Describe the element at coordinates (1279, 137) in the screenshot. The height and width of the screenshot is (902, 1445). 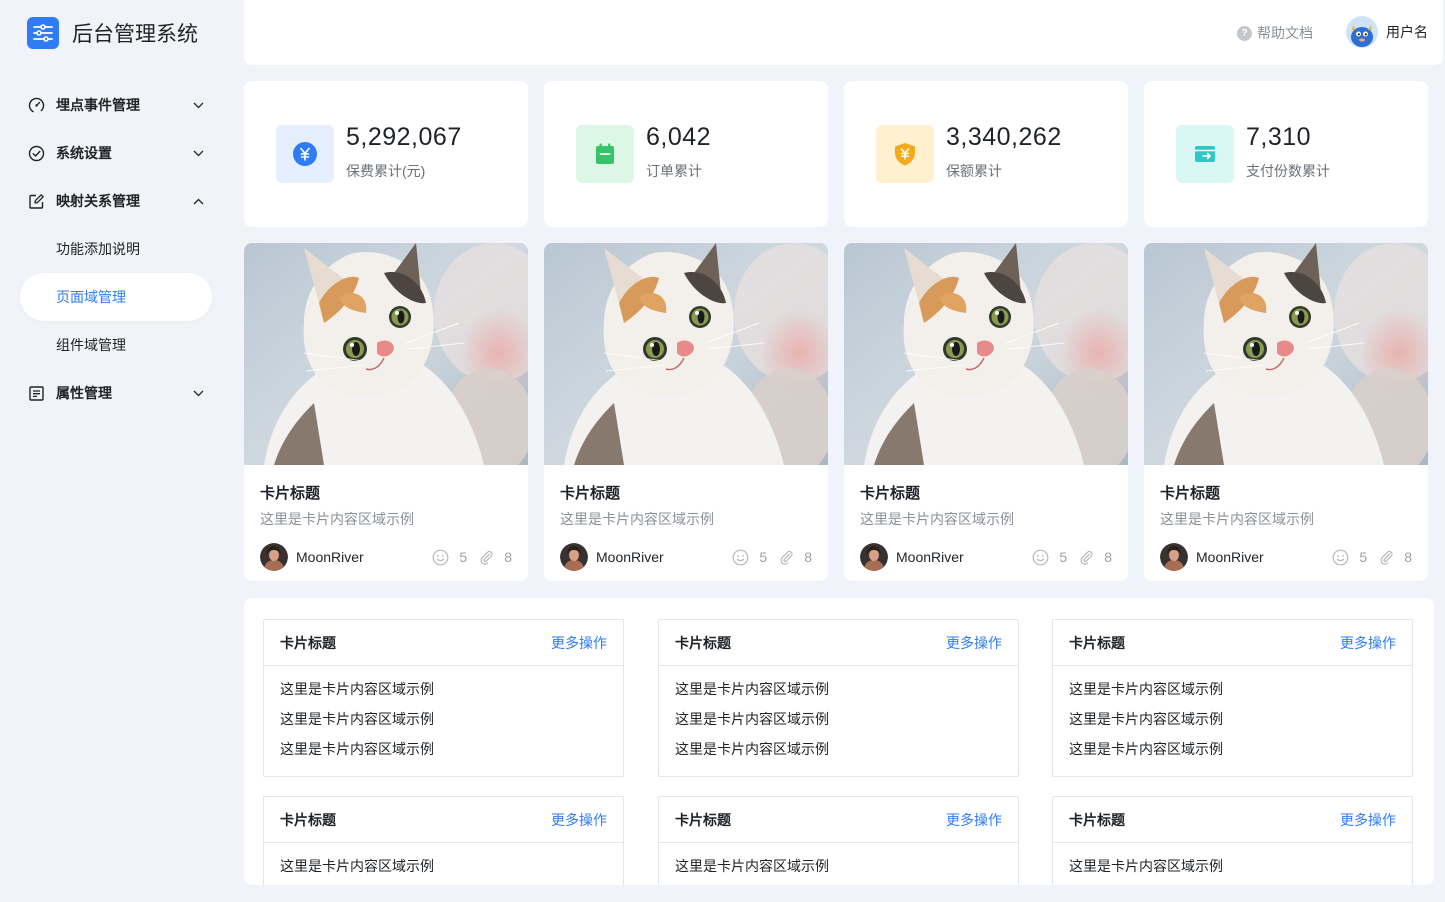
I see `stat-value: 7,310` at that location.